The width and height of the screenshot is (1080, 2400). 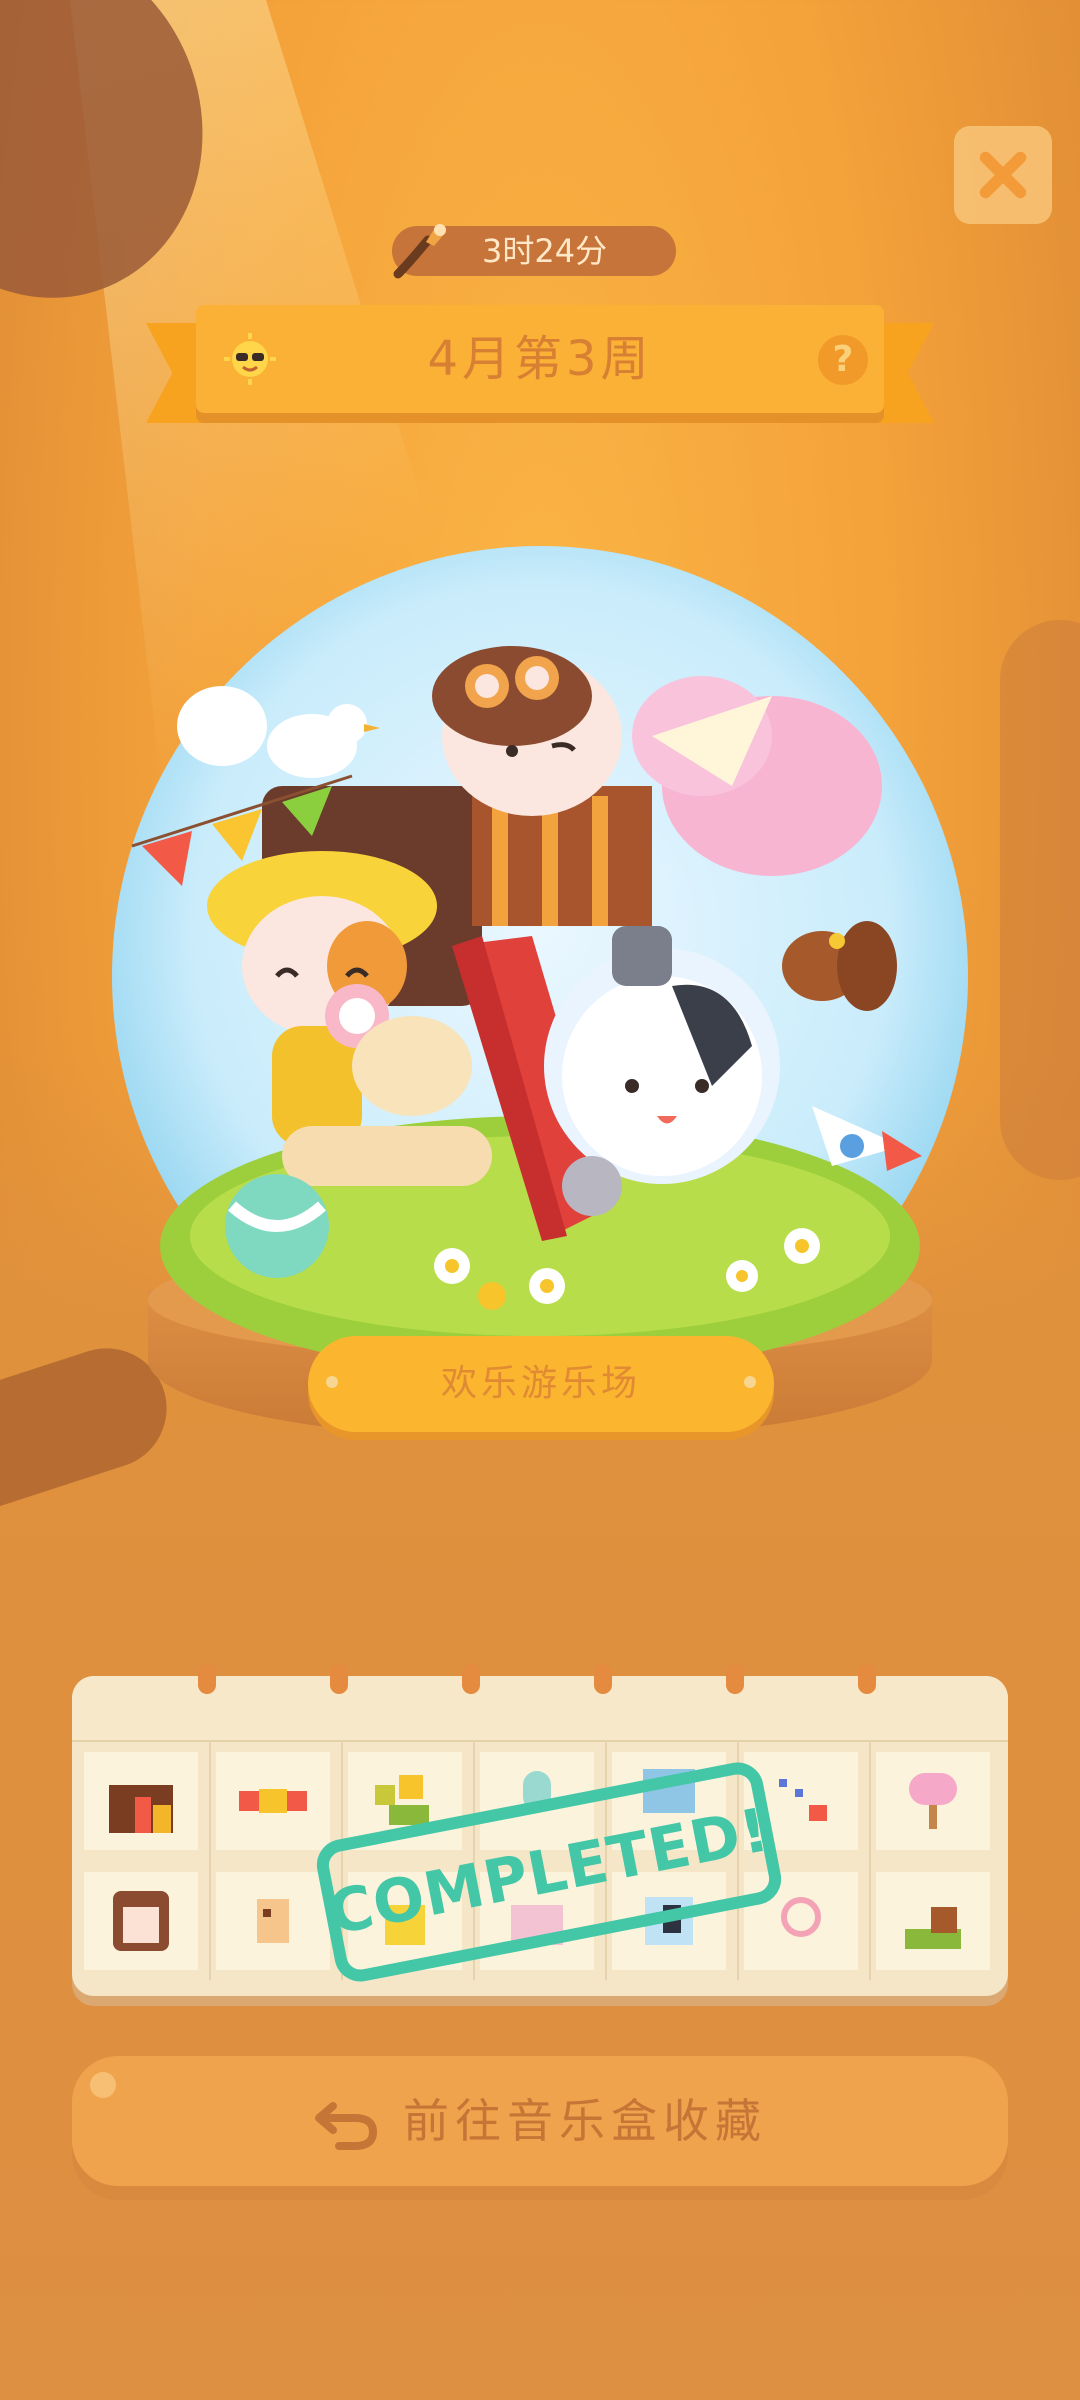 I want to click on candy-sticker, so click(x=273, y=1801).